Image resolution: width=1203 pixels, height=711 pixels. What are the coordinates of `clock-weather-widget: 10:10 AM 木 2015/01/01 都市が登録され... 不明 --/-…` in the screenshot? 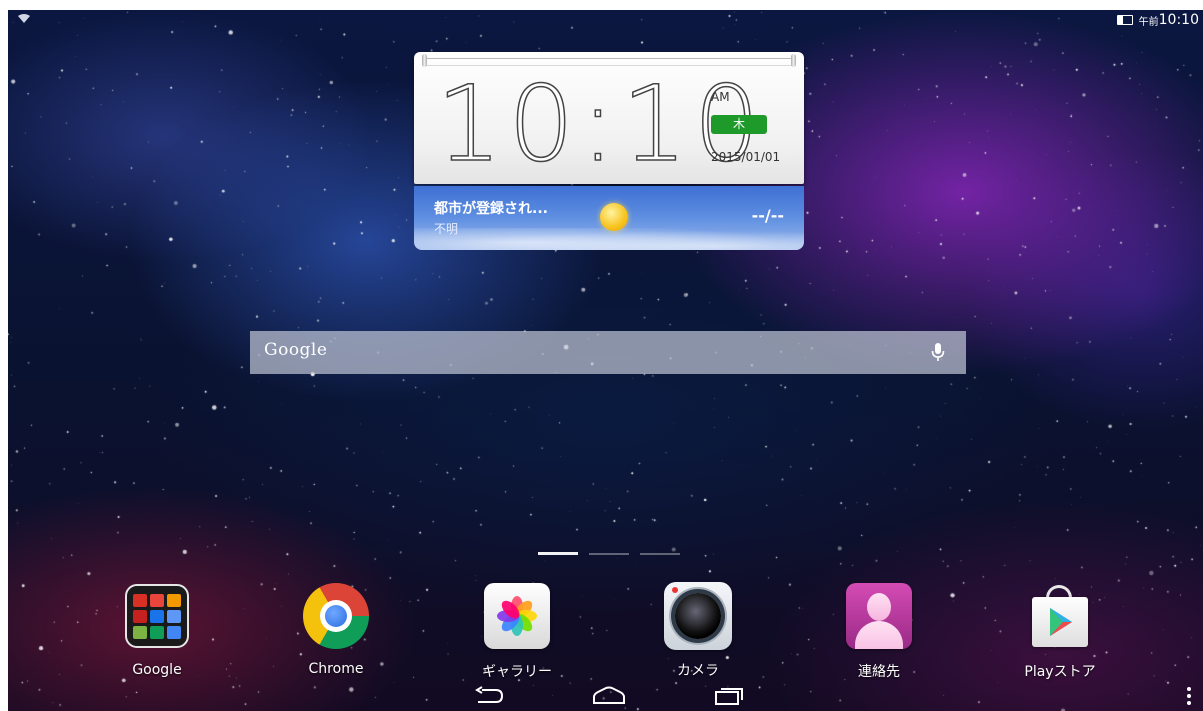 It's located at (609, 152).